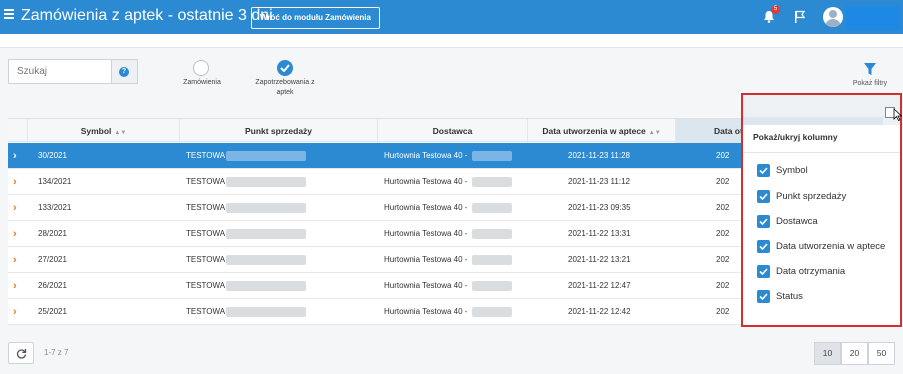  Describe the element at coordinates (104, 131) in the screenshot. I see `header-symbol: Symbol ▲▼` at that location.